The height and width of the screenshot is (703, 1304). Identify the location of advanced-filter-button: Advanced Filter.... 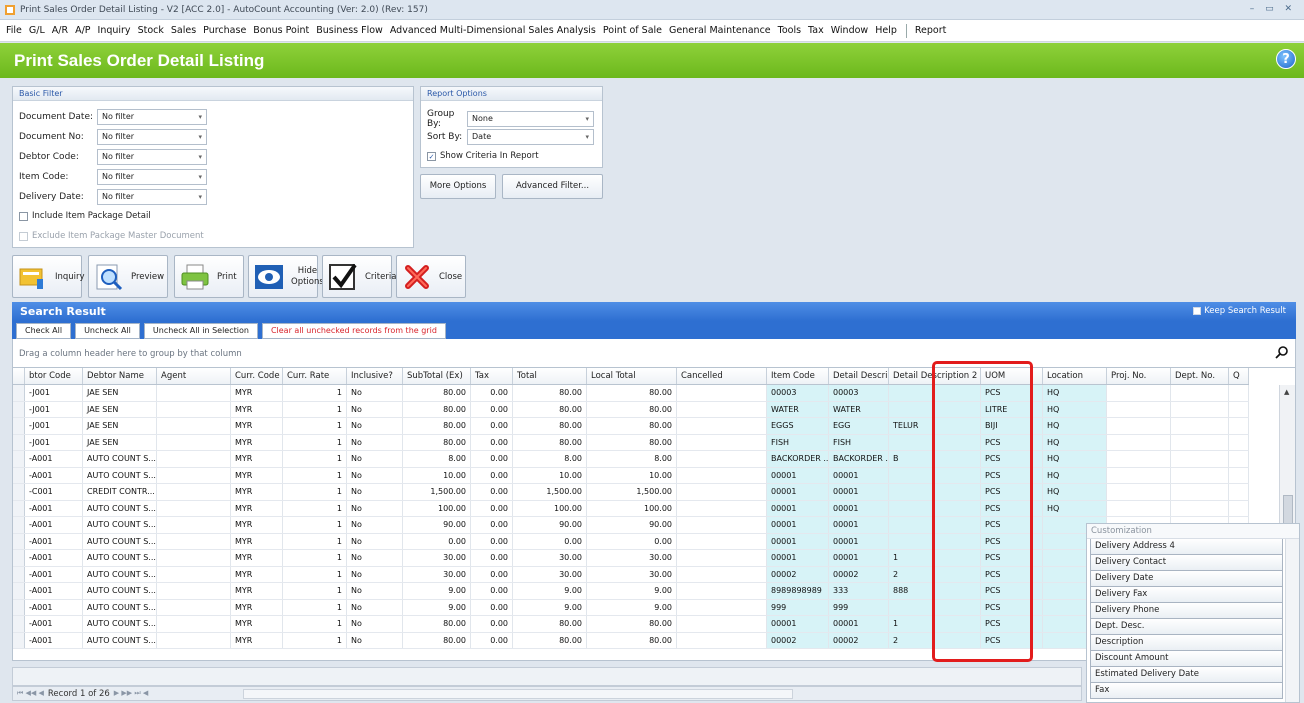
(552, 186).